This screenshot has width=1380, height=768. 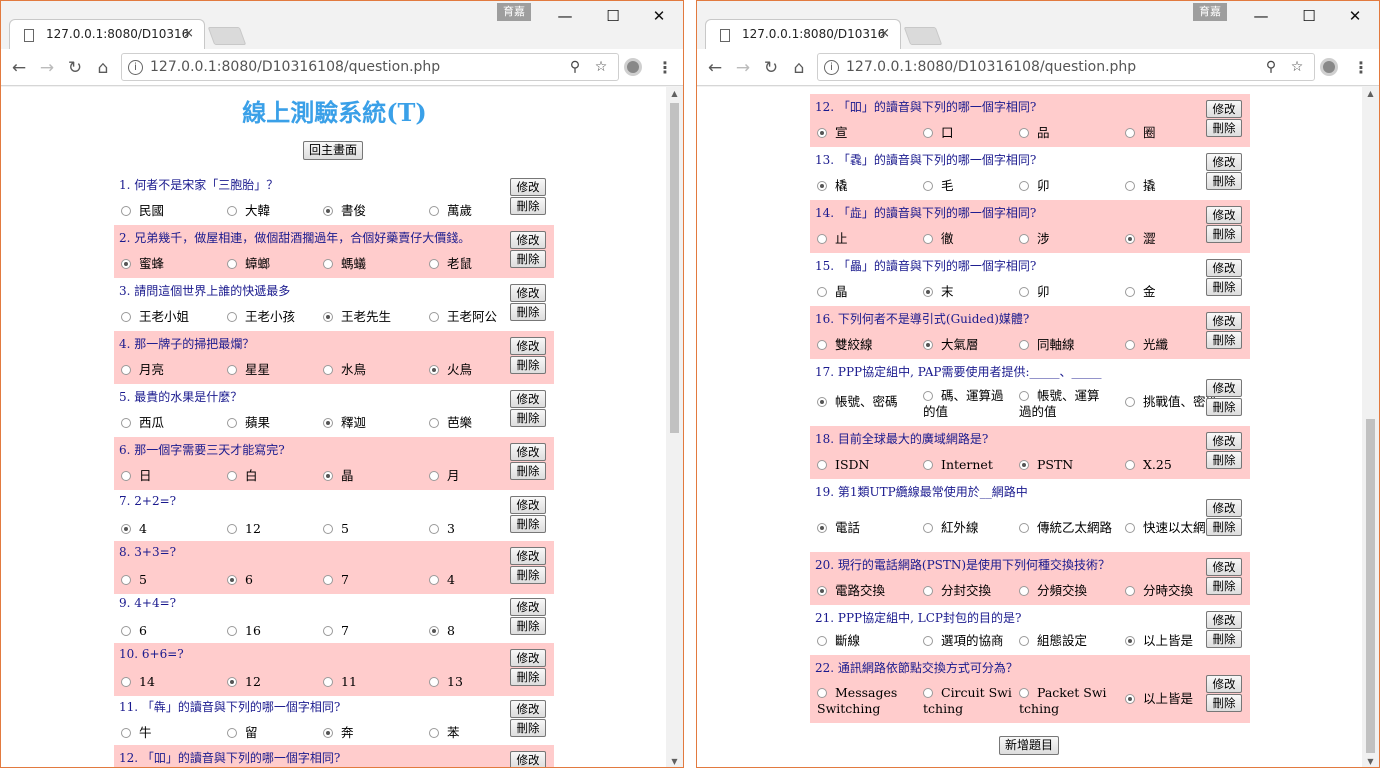 What do you see at coordinates (1309, 16) in the screenshot?
I see `maximize-button: ☐` at bounding box center [1309, 16].